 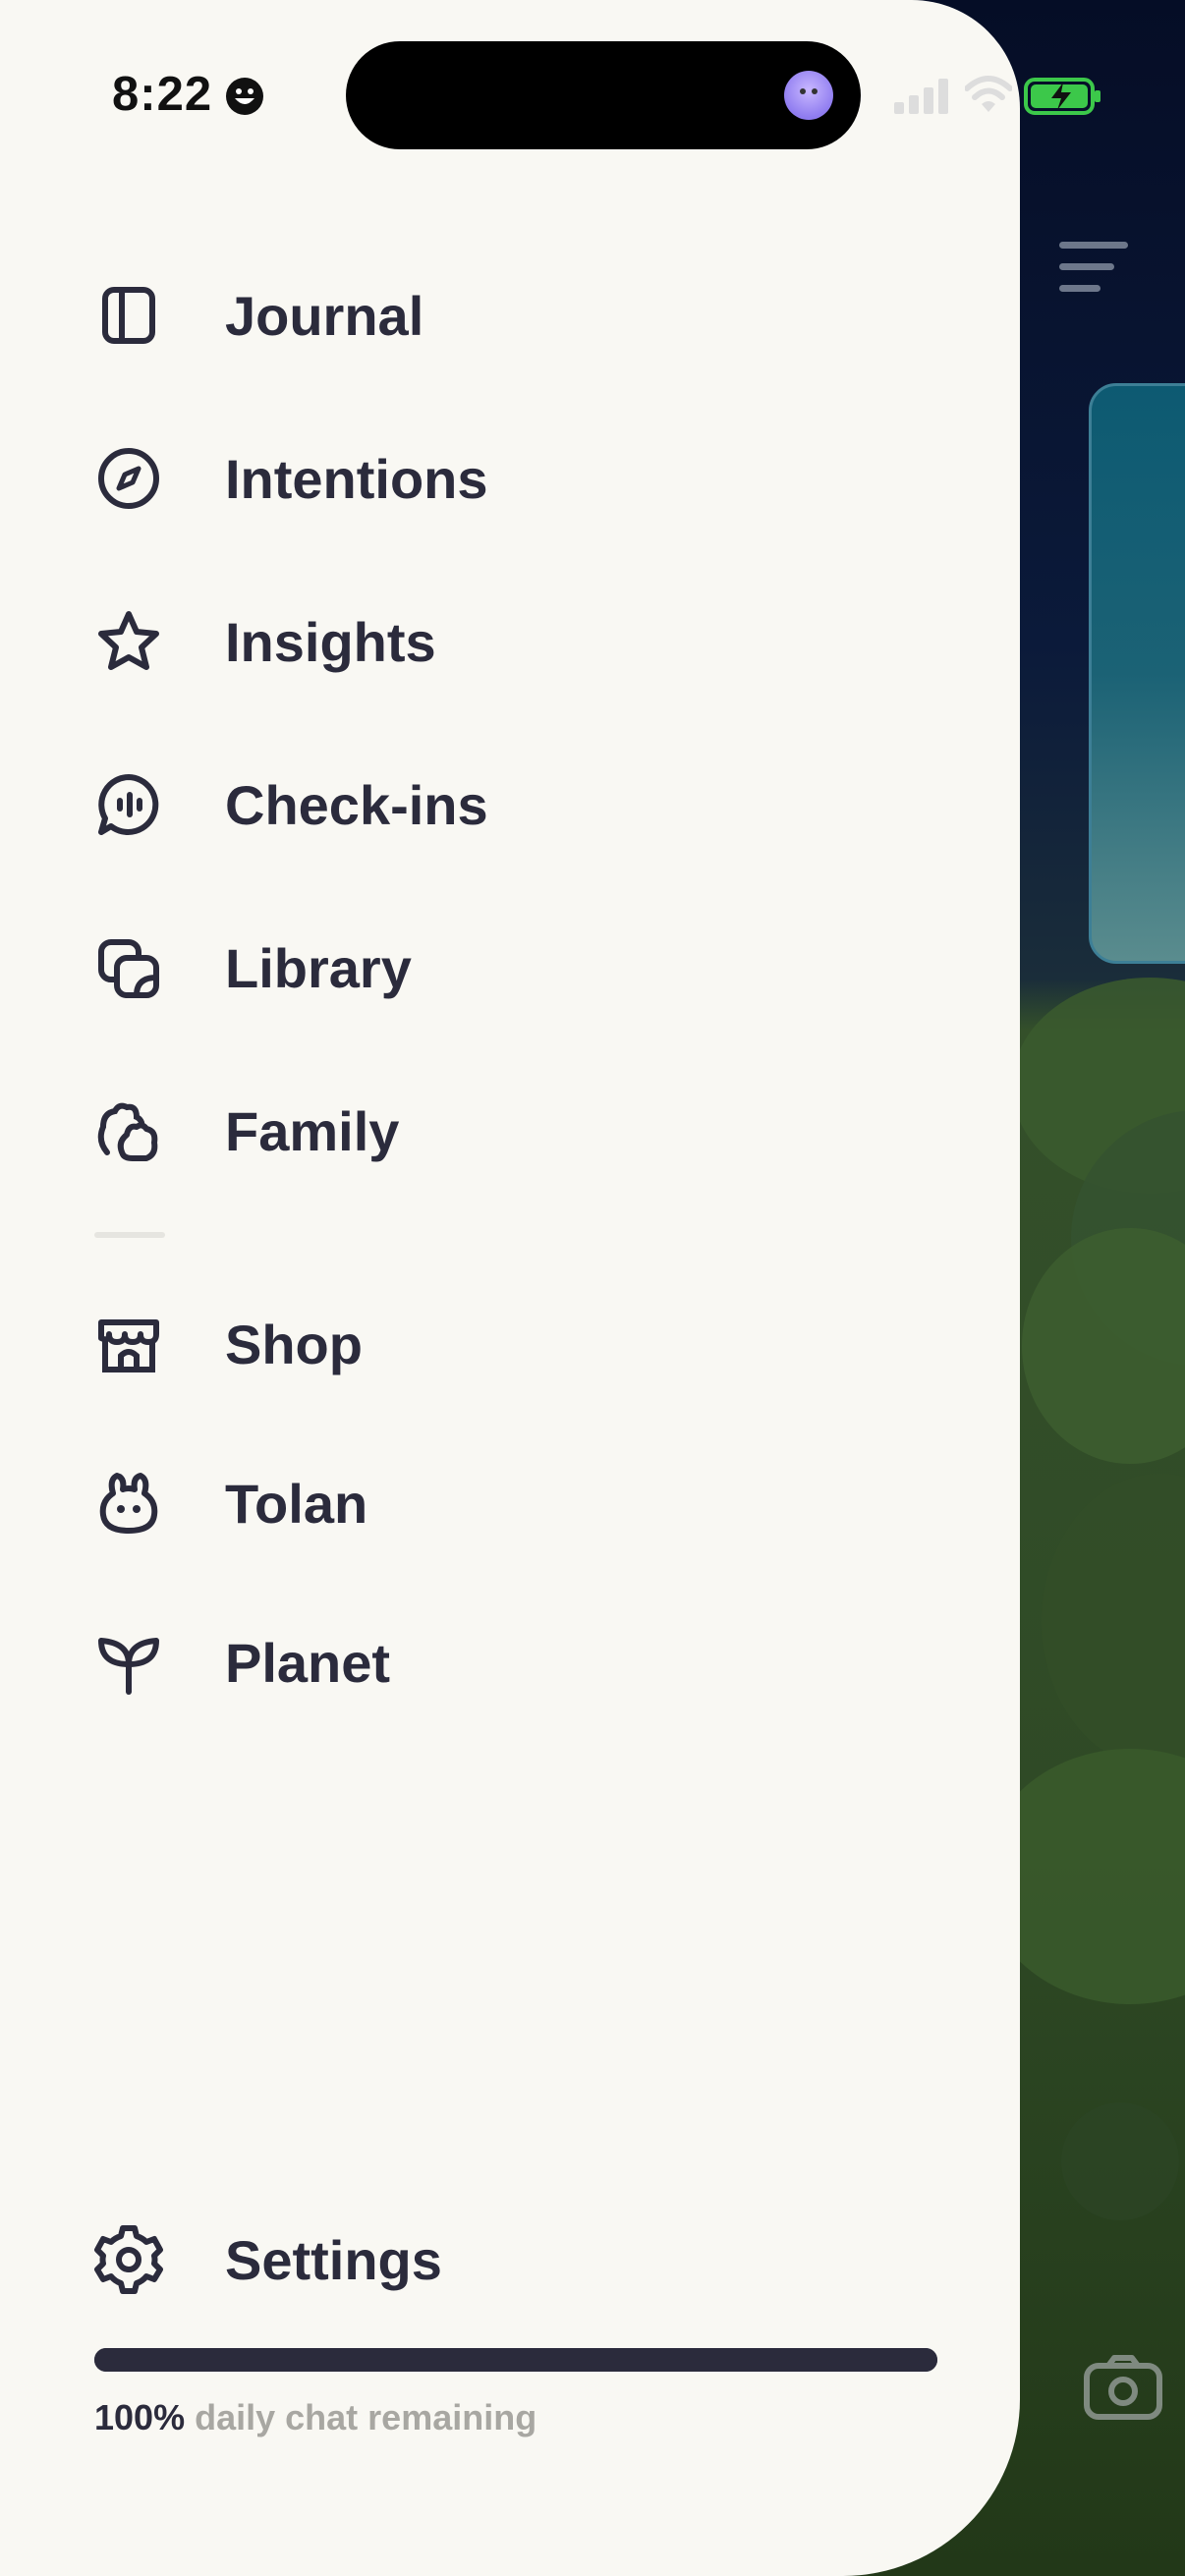 I want to click on menu-item-check-ins: Check-ins, so click(x=388, y=805).